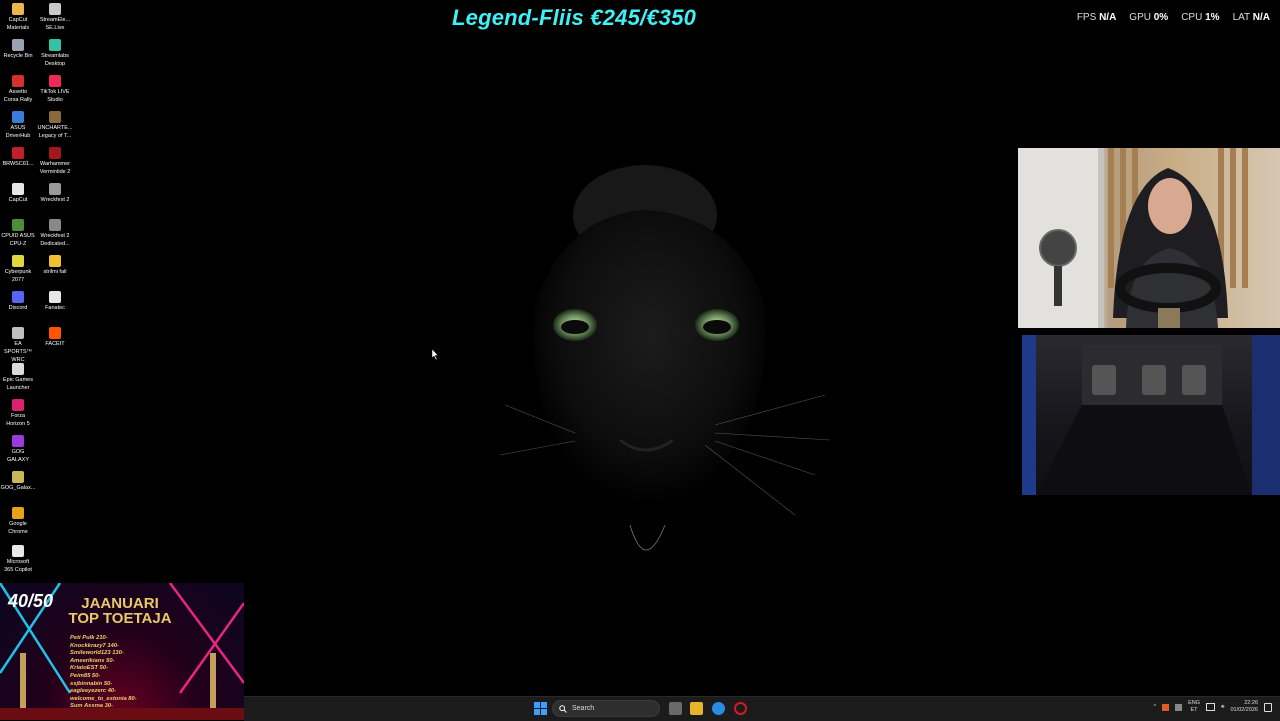 The image size is (1280, 721). I want to click on desktop-icon: StreamEle... SE.Live, so click(55, 17).